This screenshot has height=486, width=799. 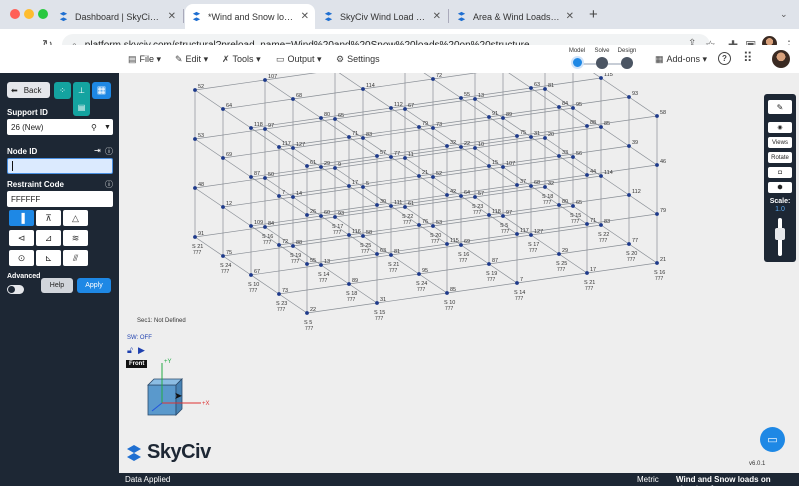 What do you see at coordinates (48, 238) in the screenshot?
I see `support-roller-y-button: ⊿` at bounding box center [48, 238].